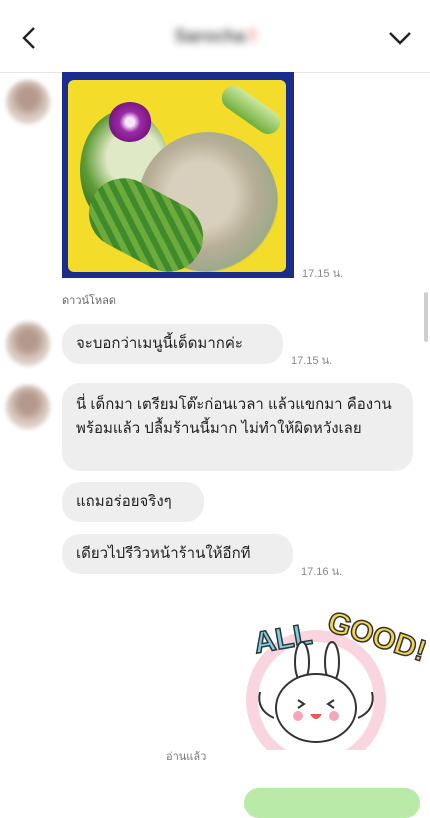 The width and height of the screenshot is (430, 818). Describe the element at coordinates (252, 36) in the screenshot. I see `contact-name-suffix: !` at that location.